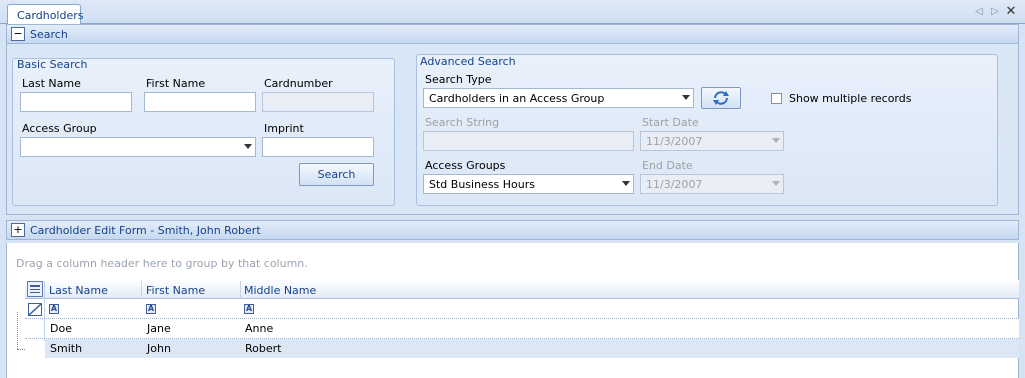 The height and width of the screenshot is (378, 1025). Describe the element at coordinates (667, 165) in the screenshot. I see `end-date-label: End Date` at that location.